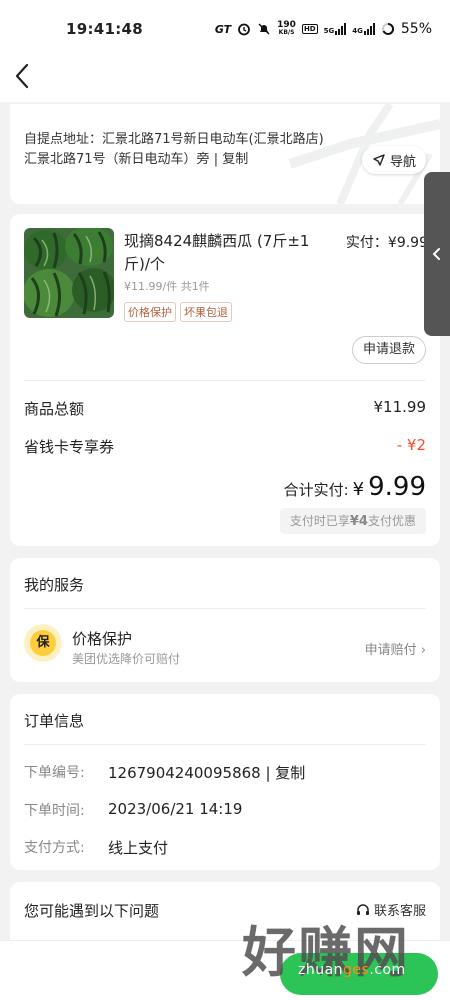  What do you see at coordinates (319, 521) in the screenshot?
I see `pay-hint-prefix: 支付时已享` at bounding box center [319, 521].